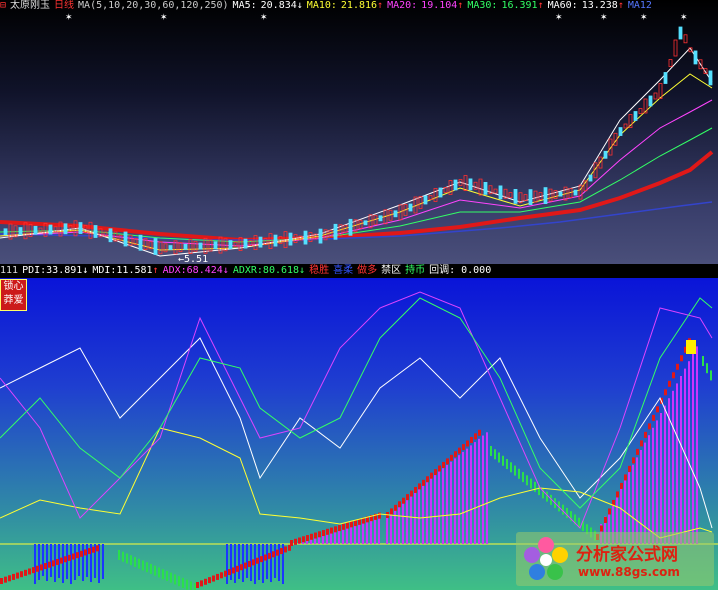 Image resolution: width=718 pixels, height=590 pixels. What do you see at coordinates (3, 5) in the screenshot?
I see `collapse-icon: ⊟` at bounding box center [3, 5].